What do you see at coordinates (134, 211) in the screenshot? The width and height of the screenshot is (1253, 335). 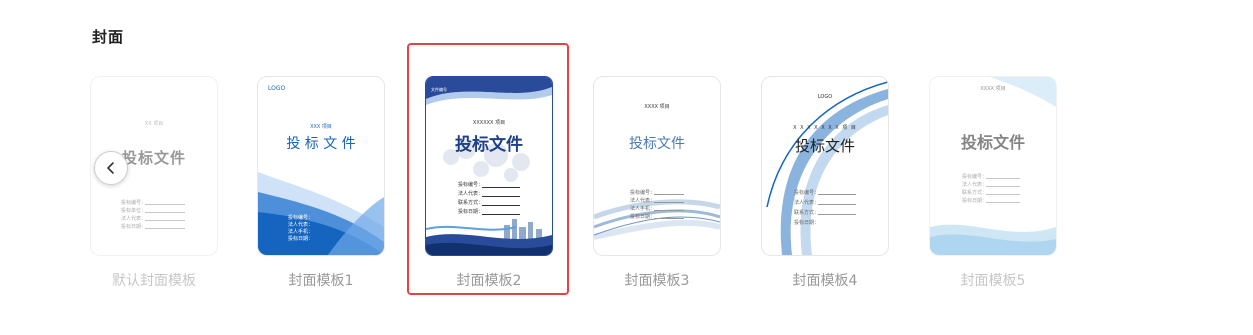 I see `cover-field: 投标单位：` at bounding box center [134, 211].